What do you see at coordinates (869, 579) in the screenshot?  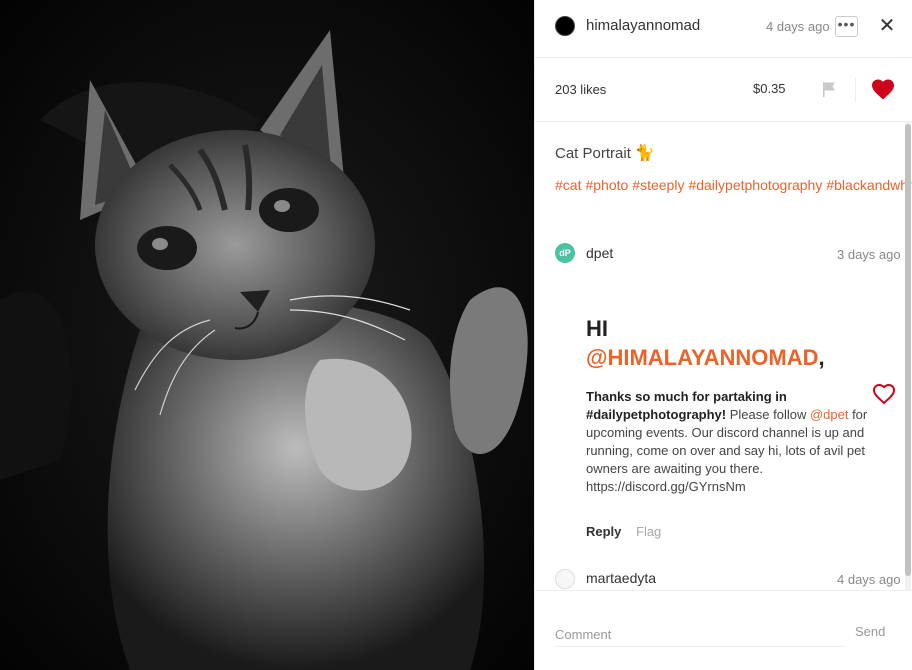 I see `comment-timestamp: 4 days ago` at bounding box center [869, 579].